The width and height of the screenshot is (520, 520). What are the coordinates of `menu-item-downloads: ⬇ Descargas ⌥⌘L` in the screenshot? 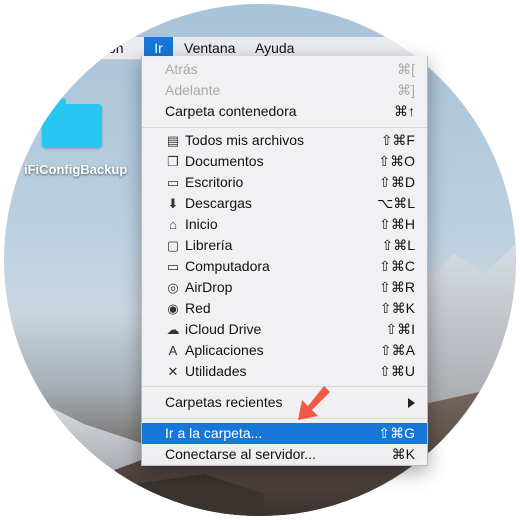 It's located at (284, 203).